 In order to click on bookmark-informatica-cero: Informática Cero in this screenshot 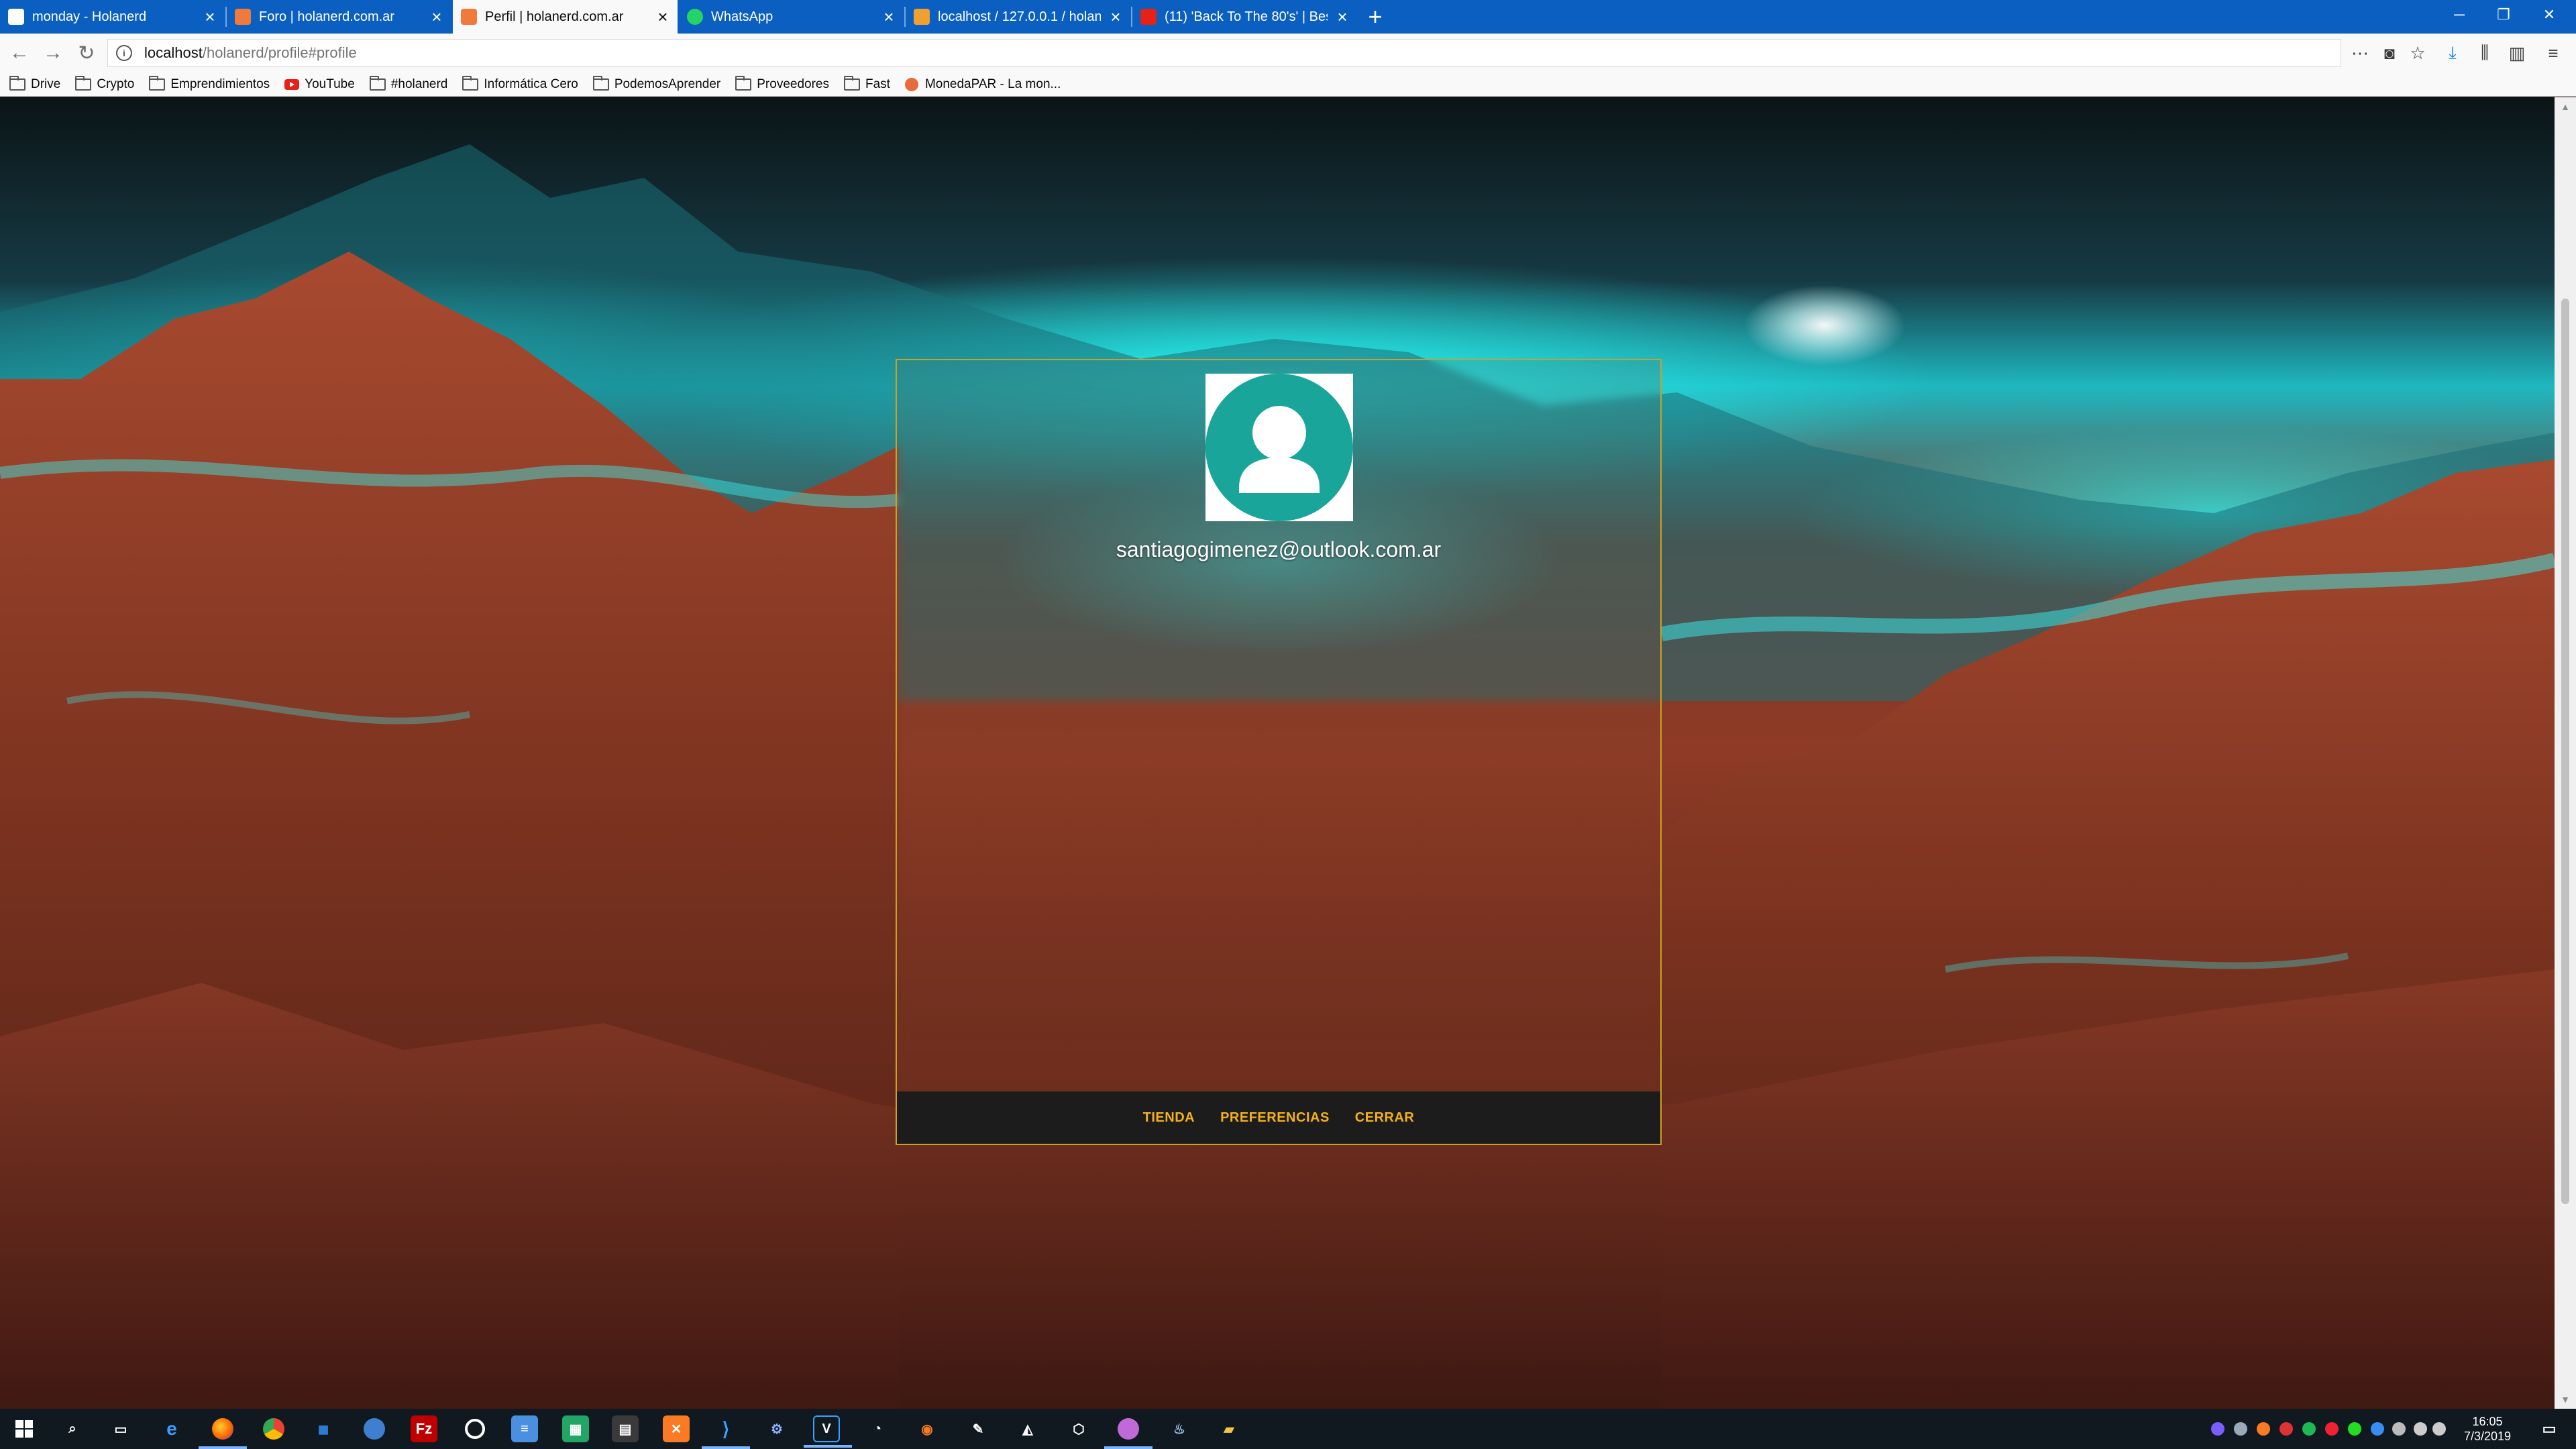, I will do `click(520, 83)`.